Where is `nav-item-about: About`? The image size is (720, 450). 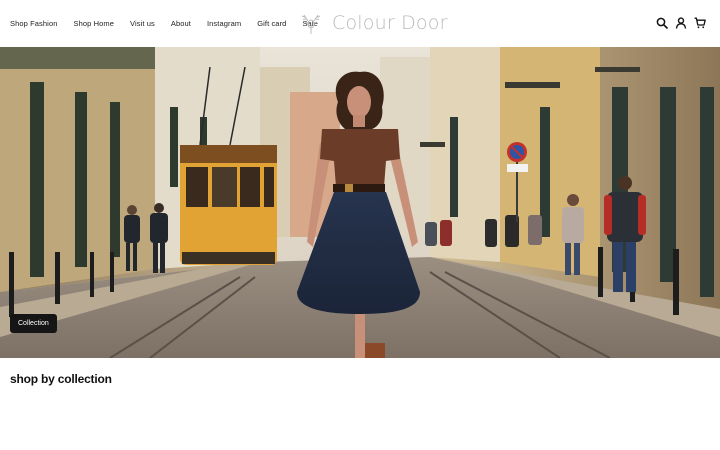
nav-item-about: About is located at coordinates (181, 23).